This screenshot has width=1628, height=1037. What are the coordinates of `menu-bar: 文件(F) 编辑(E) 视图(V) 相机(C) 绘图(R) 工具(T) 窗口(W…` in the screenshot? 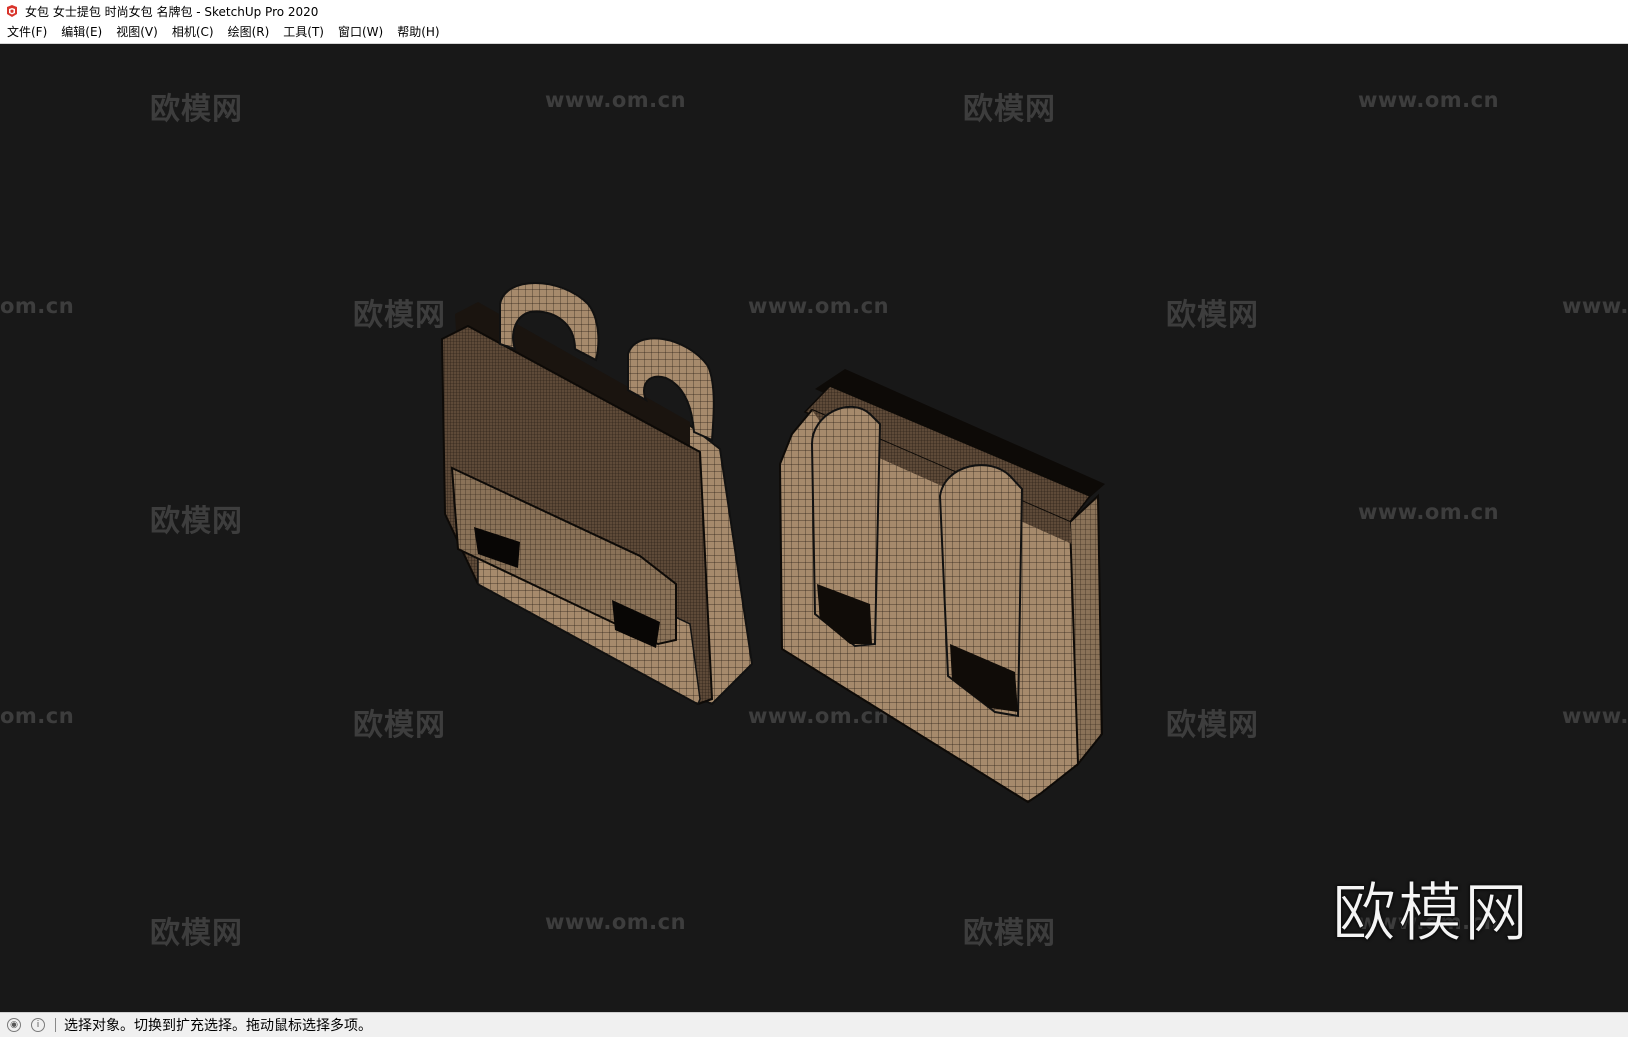 It's located at (814, 33).